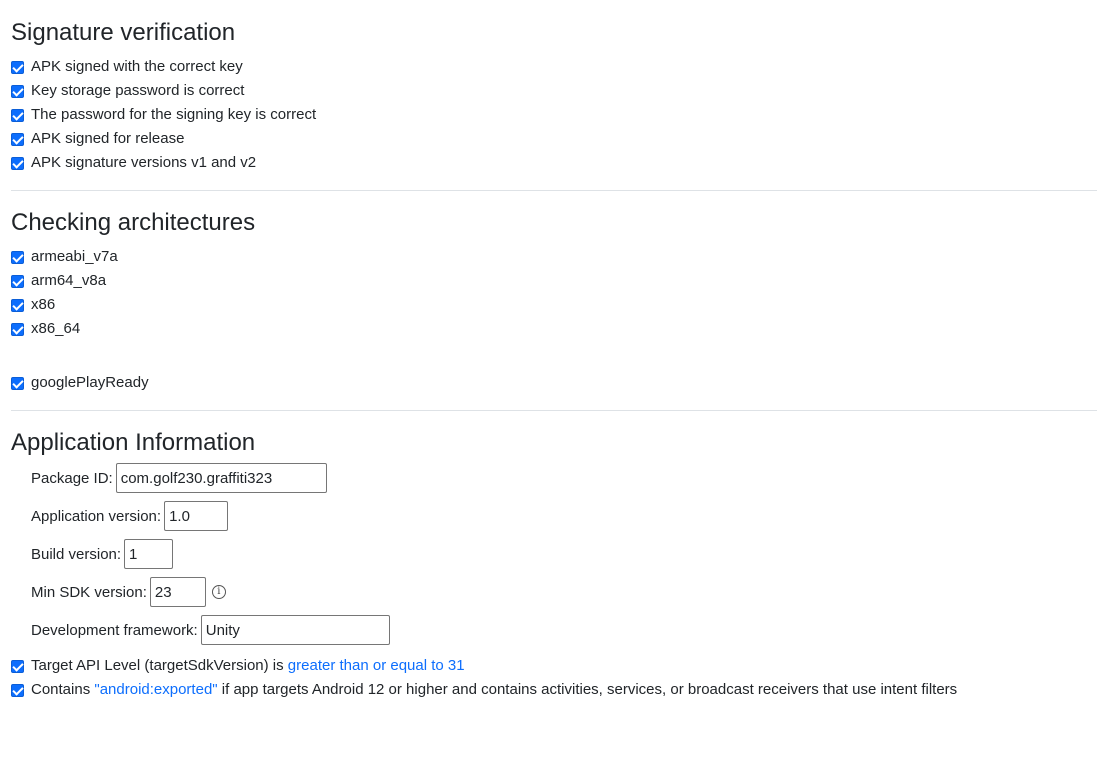  I want to click on check-label: APK signed for release, so click(108, 138).